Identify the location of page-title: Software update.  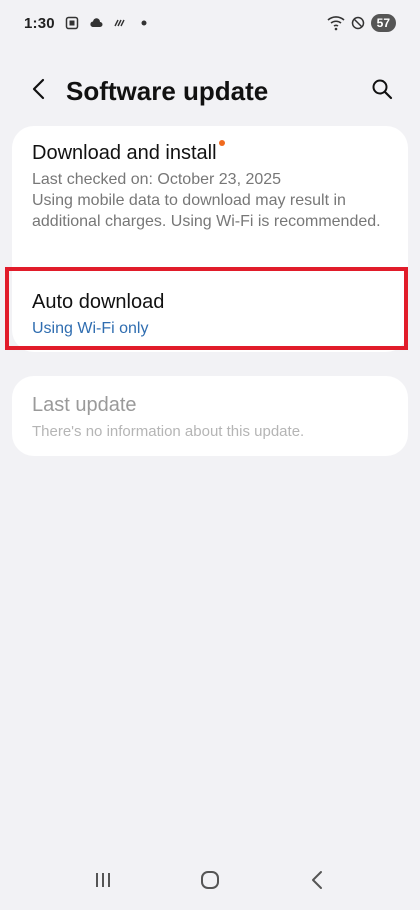
(167, 90).